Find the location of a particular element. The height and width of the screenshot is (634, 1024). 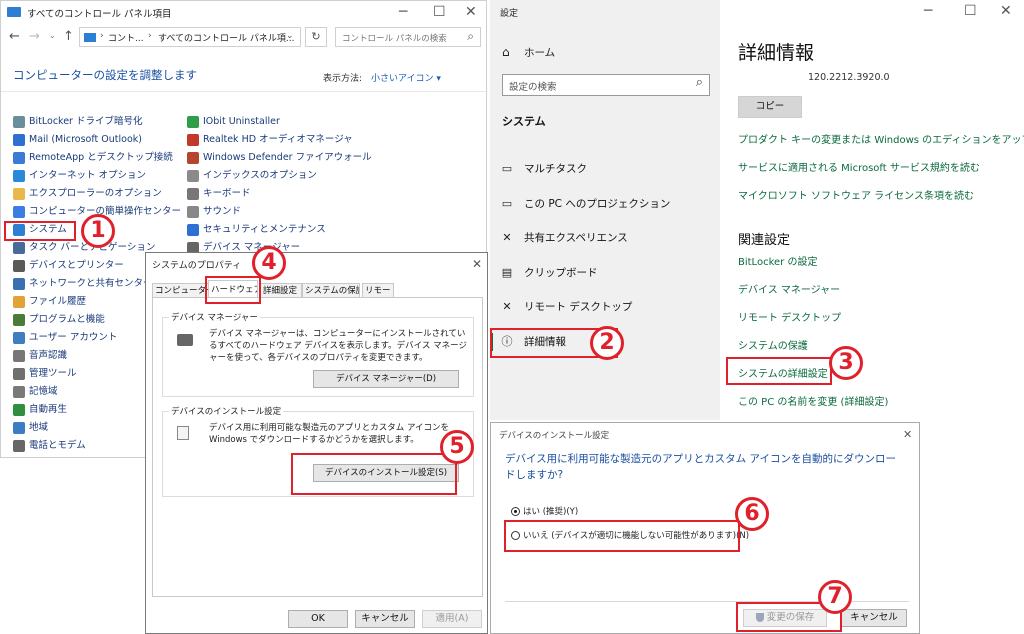

control-panel-item-label: 地域 is located at coordinates (39, 427).